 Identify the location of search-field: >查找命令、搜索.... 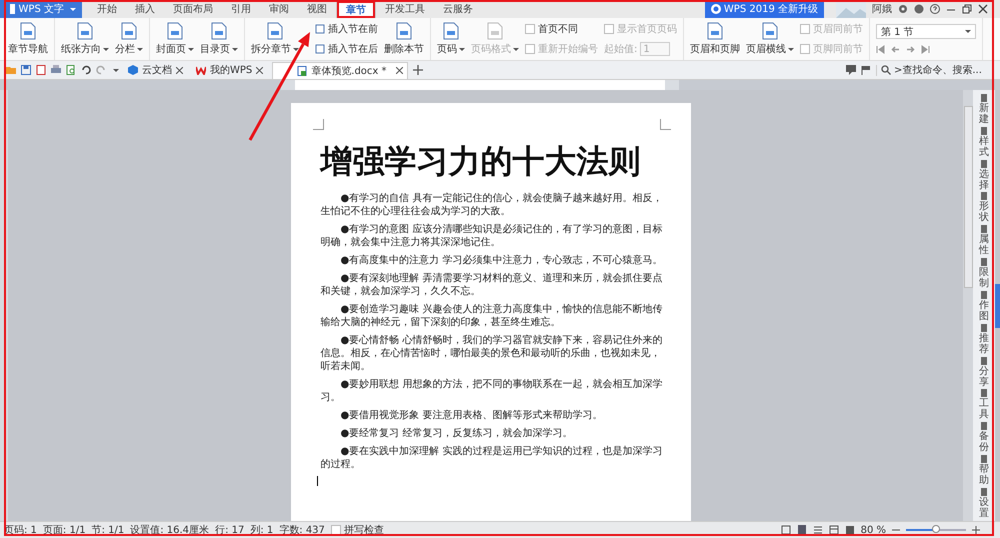
(935, 70).